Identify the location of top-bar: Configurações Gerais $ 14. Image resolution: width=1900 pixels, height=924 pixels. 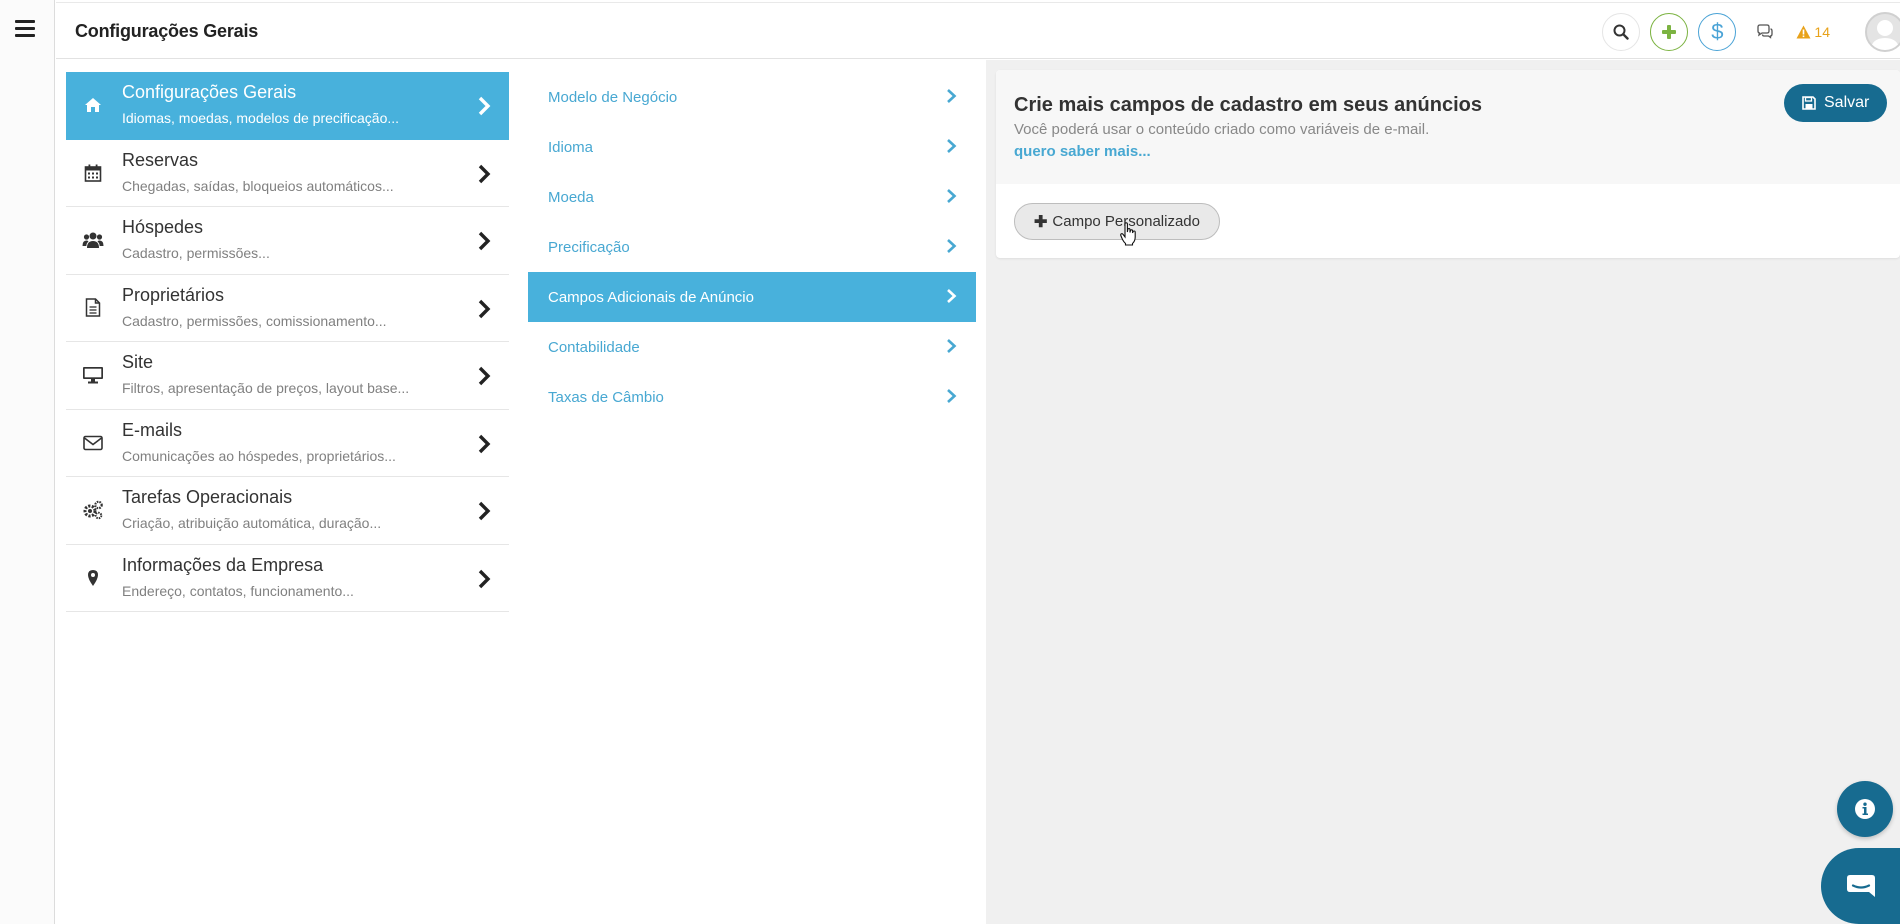
(978, 30).